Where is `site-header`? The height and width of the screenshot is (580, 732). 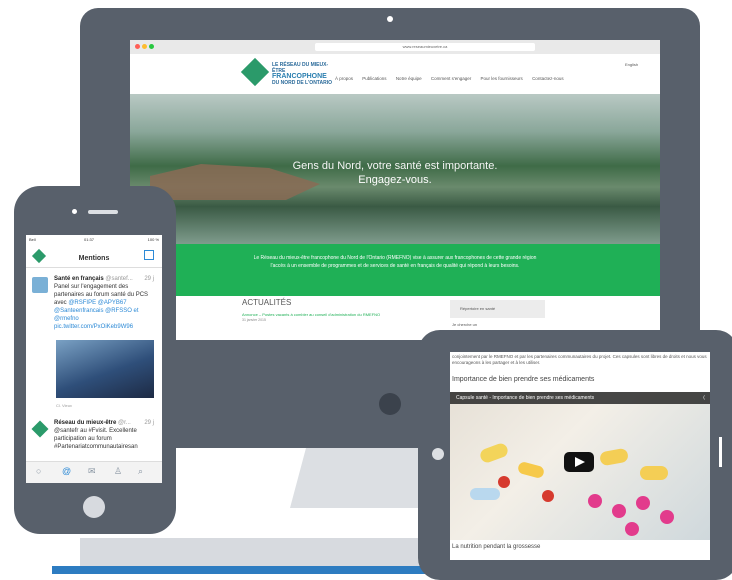 site-header is located at coordinates (395, 74).